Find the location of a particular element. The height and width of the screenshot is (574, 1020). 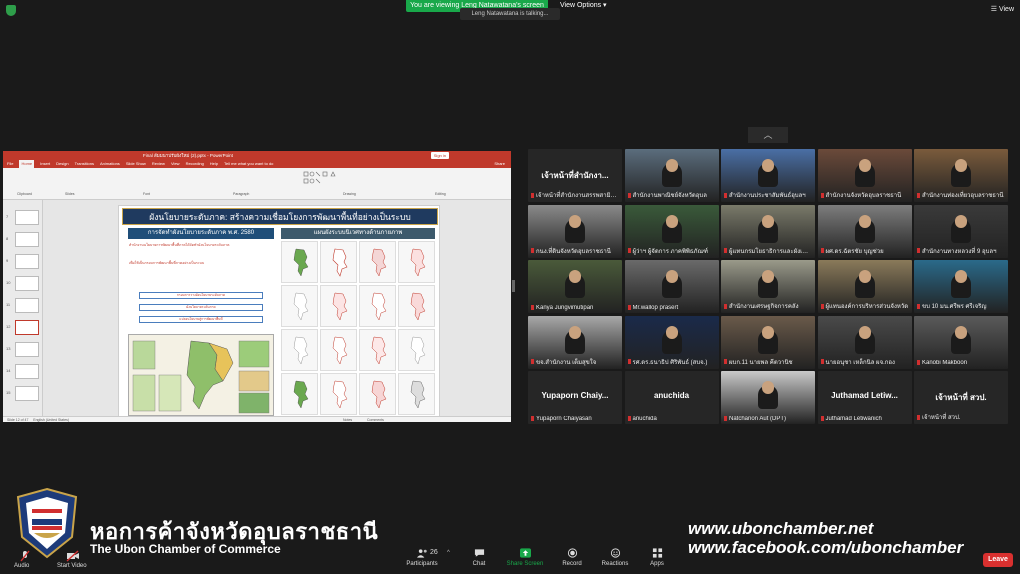

participant-name-label: Kanya Jungvimutipan is located at coordinates (575, 307).